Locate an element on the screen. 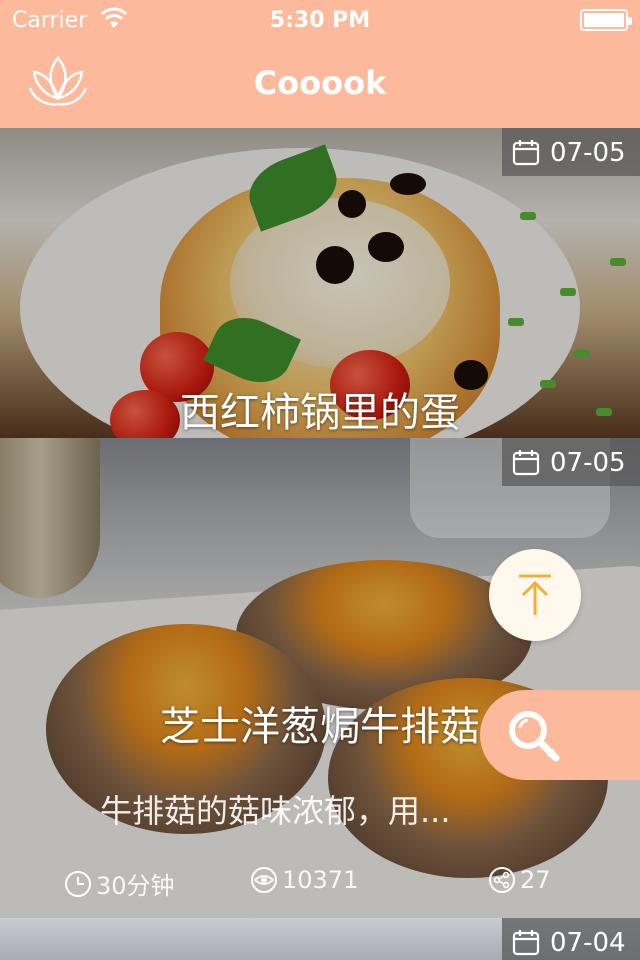 The width and height of the screenshot is (640, 960). recipe-stats: 30分钟 10371 27 is located at coordinates (320, 883).